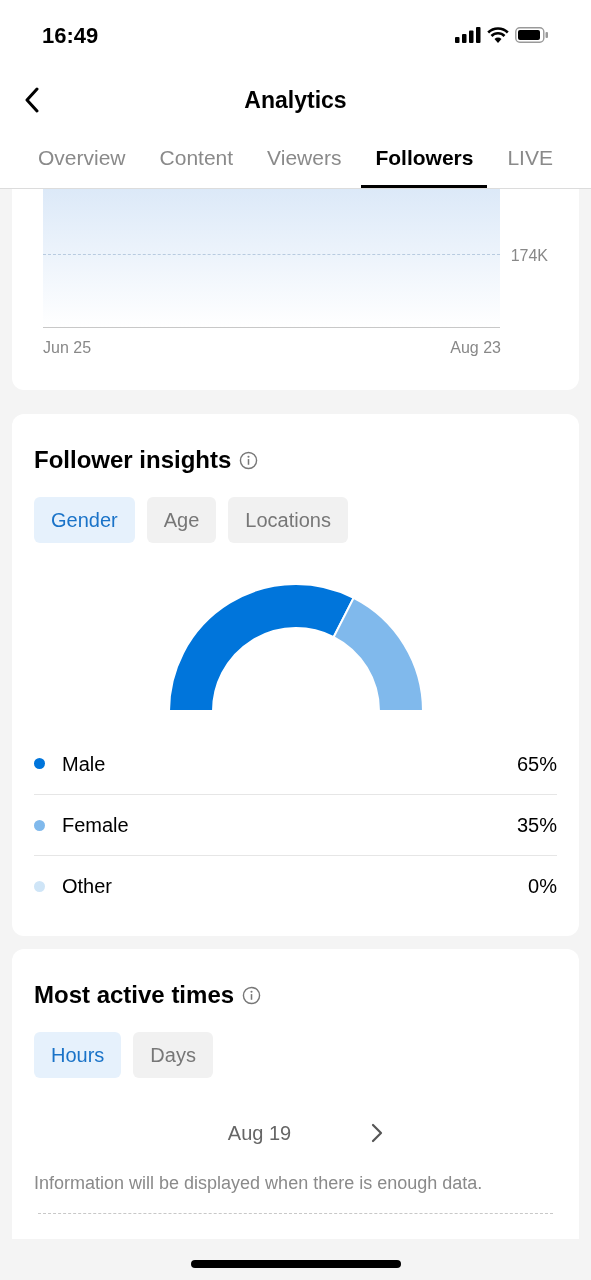 The height and width of the screenshot is (1280, 591). I want to click on signal-icon, so click(468, 35).